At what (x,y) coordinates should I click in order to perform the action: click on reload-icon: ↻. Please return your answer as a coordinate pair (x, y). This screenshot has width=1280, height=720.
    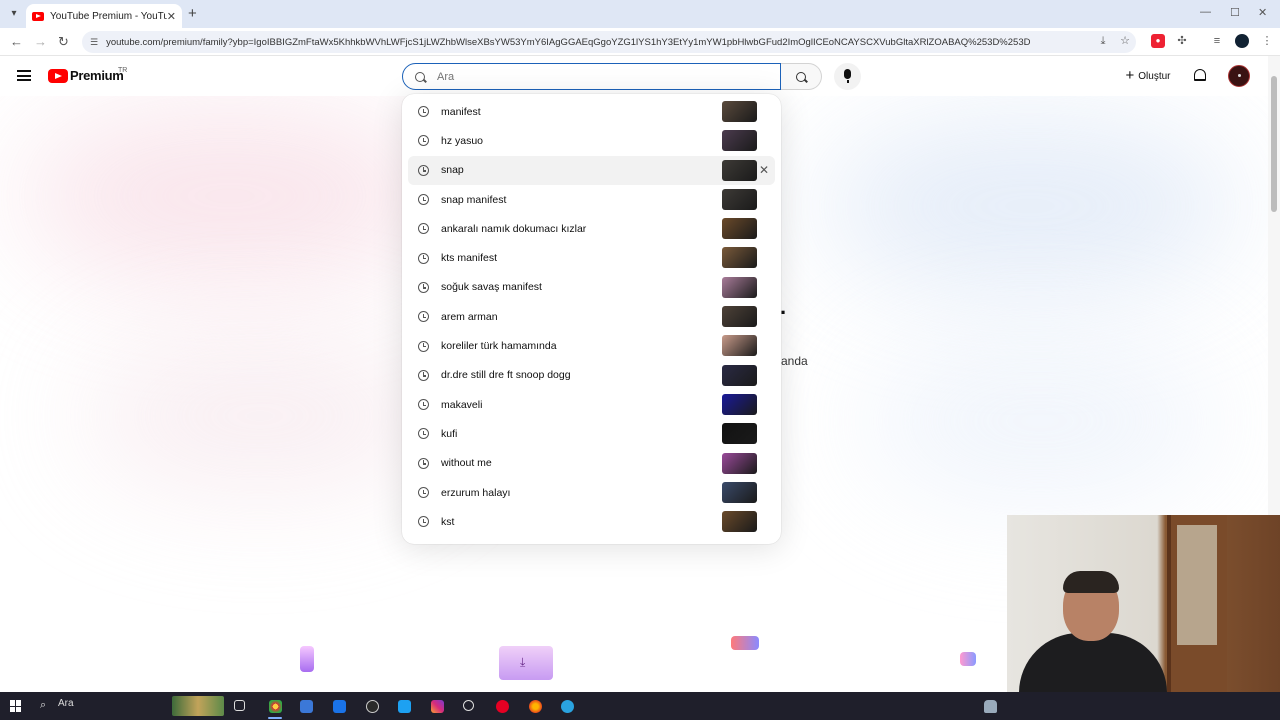
    Looking at the image, I should click on (63, 42).